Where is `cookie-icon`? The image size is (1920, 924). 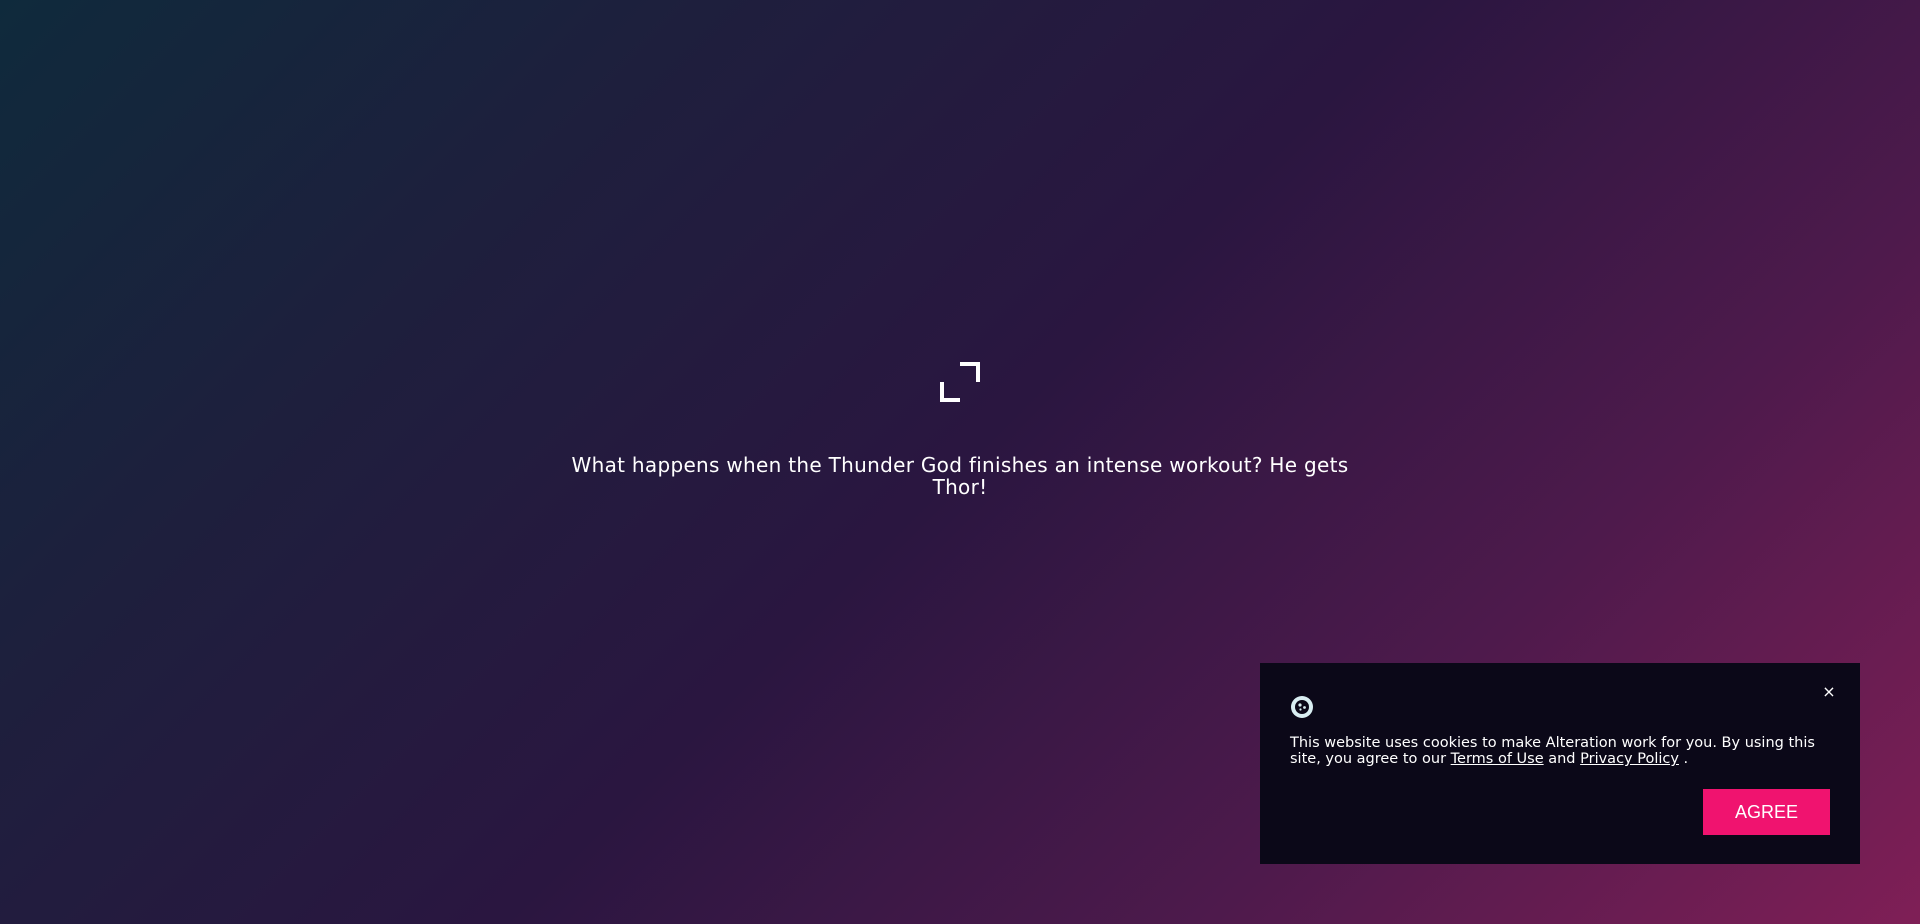
cookie-icon is located at coordinates (1302, 707).